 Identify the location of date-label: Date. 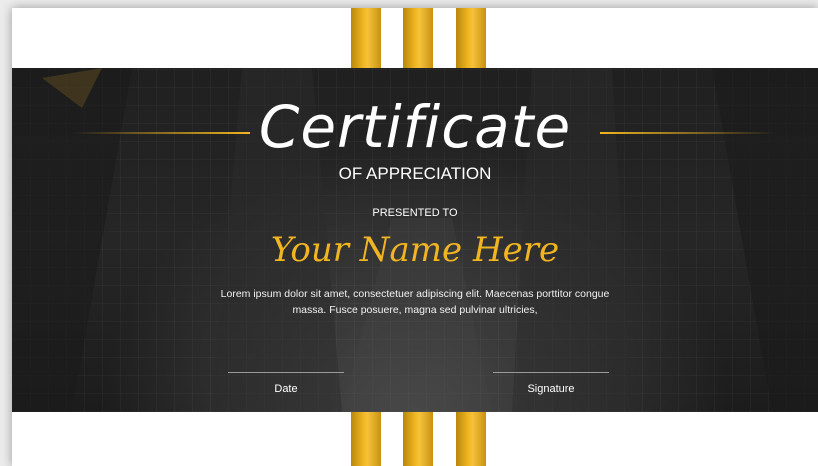
(286, 389).